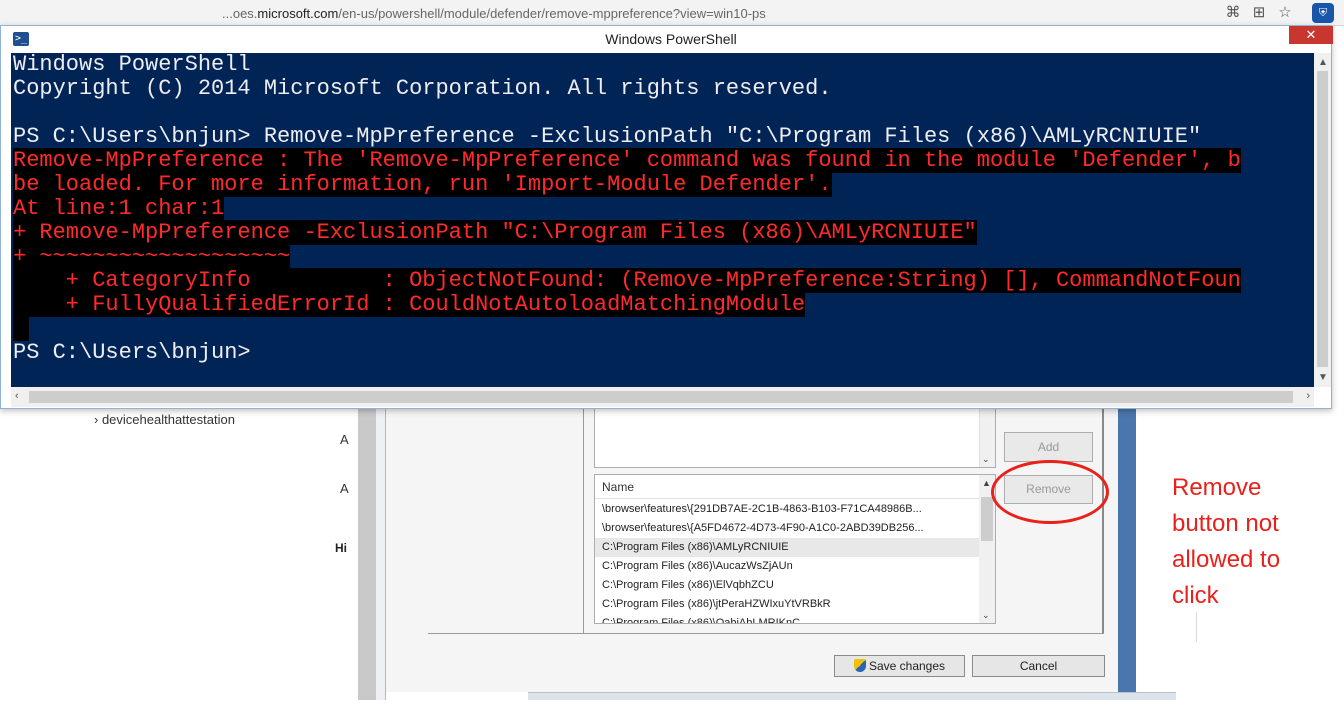 This screenshot has width=1344, height=718. What do you see at coordinates (787, 547) in the screenshot?
I see `list-item-selected: C:\Program Files (x86)\AMLyRCNIUIE` at bounding box center [787, 547].